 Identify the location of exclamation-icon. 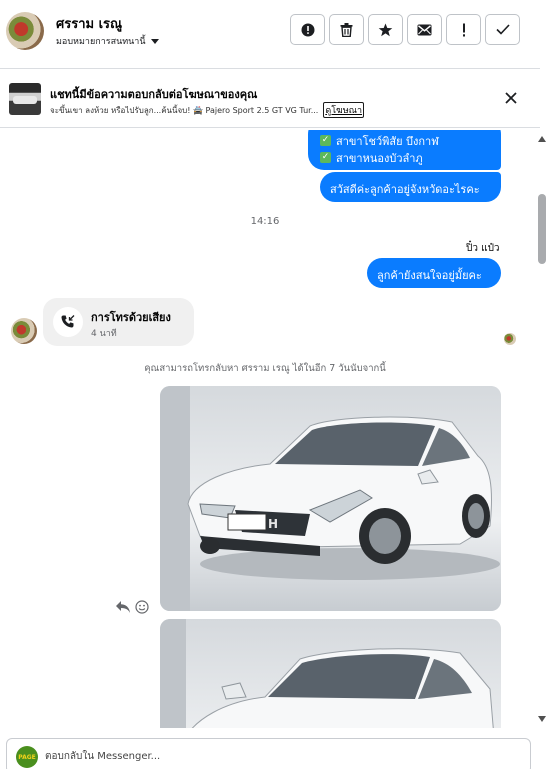
(463, 29).